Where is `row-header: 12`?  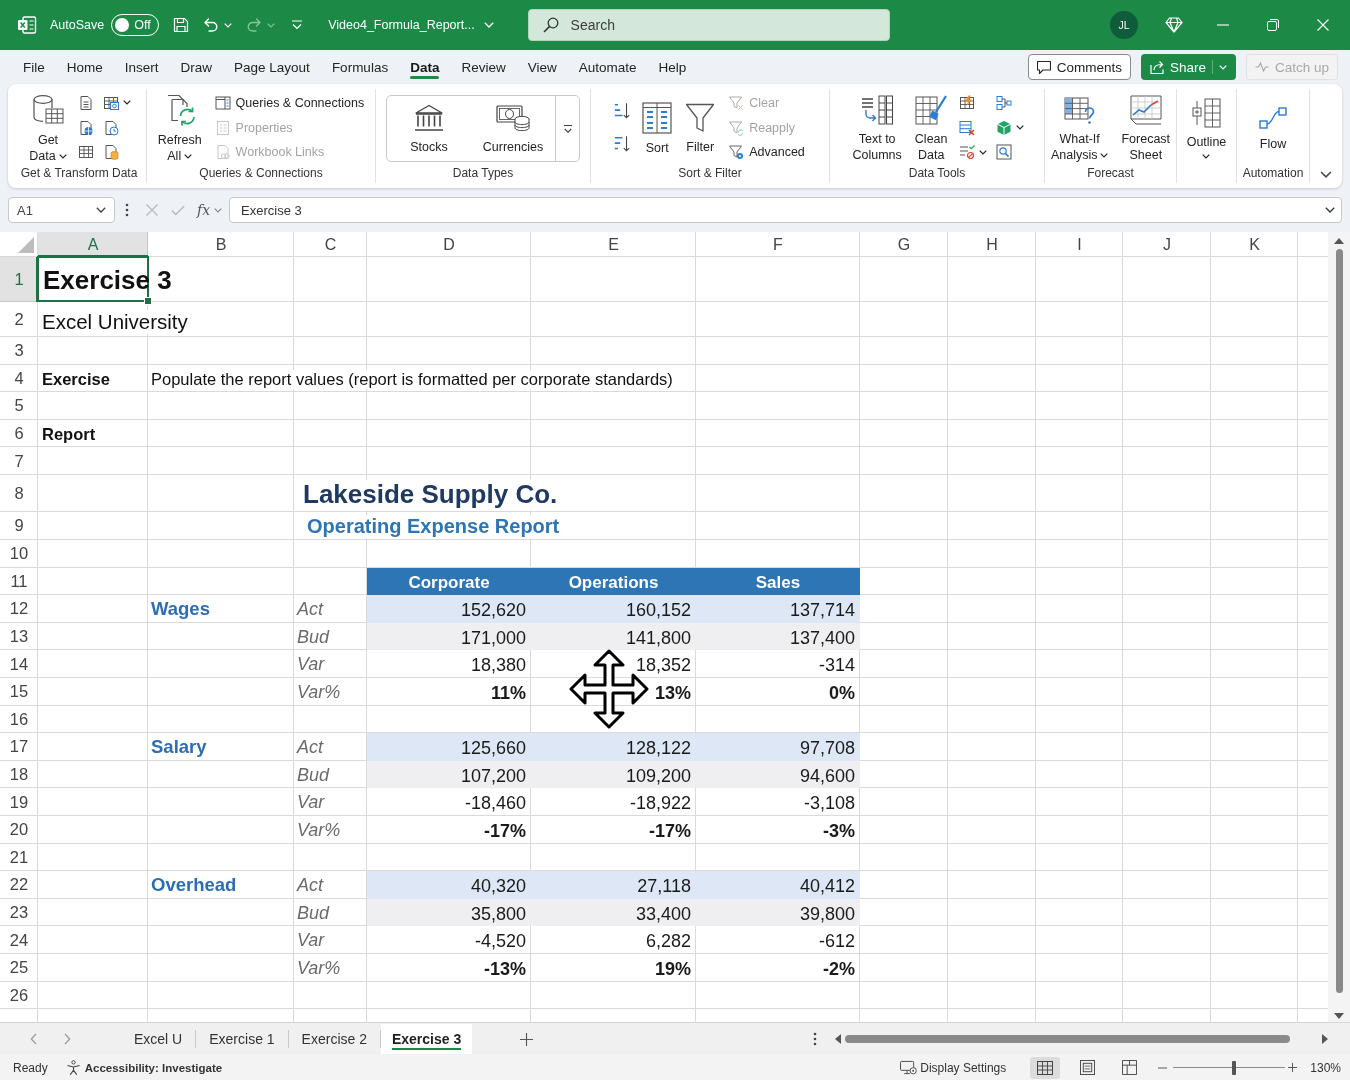 row-header: 12 is located at coordinates (19, 609).